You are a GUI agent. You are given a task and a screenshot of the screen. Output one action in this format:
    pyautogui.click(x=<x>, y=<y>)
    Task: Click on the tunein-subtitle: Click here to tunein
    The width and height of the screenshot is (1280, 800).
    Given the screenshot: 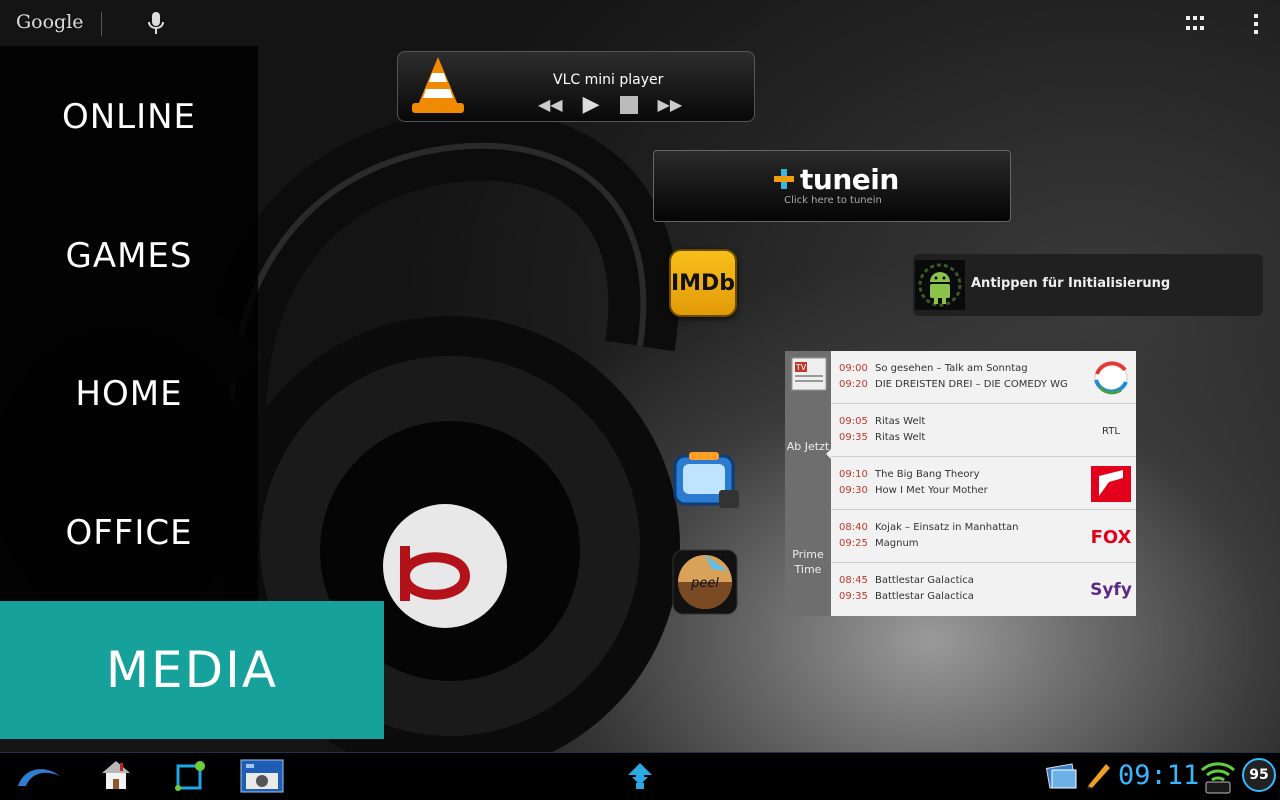 What is the action you would take?
    pyautogui.click(x=833, y=200)
    